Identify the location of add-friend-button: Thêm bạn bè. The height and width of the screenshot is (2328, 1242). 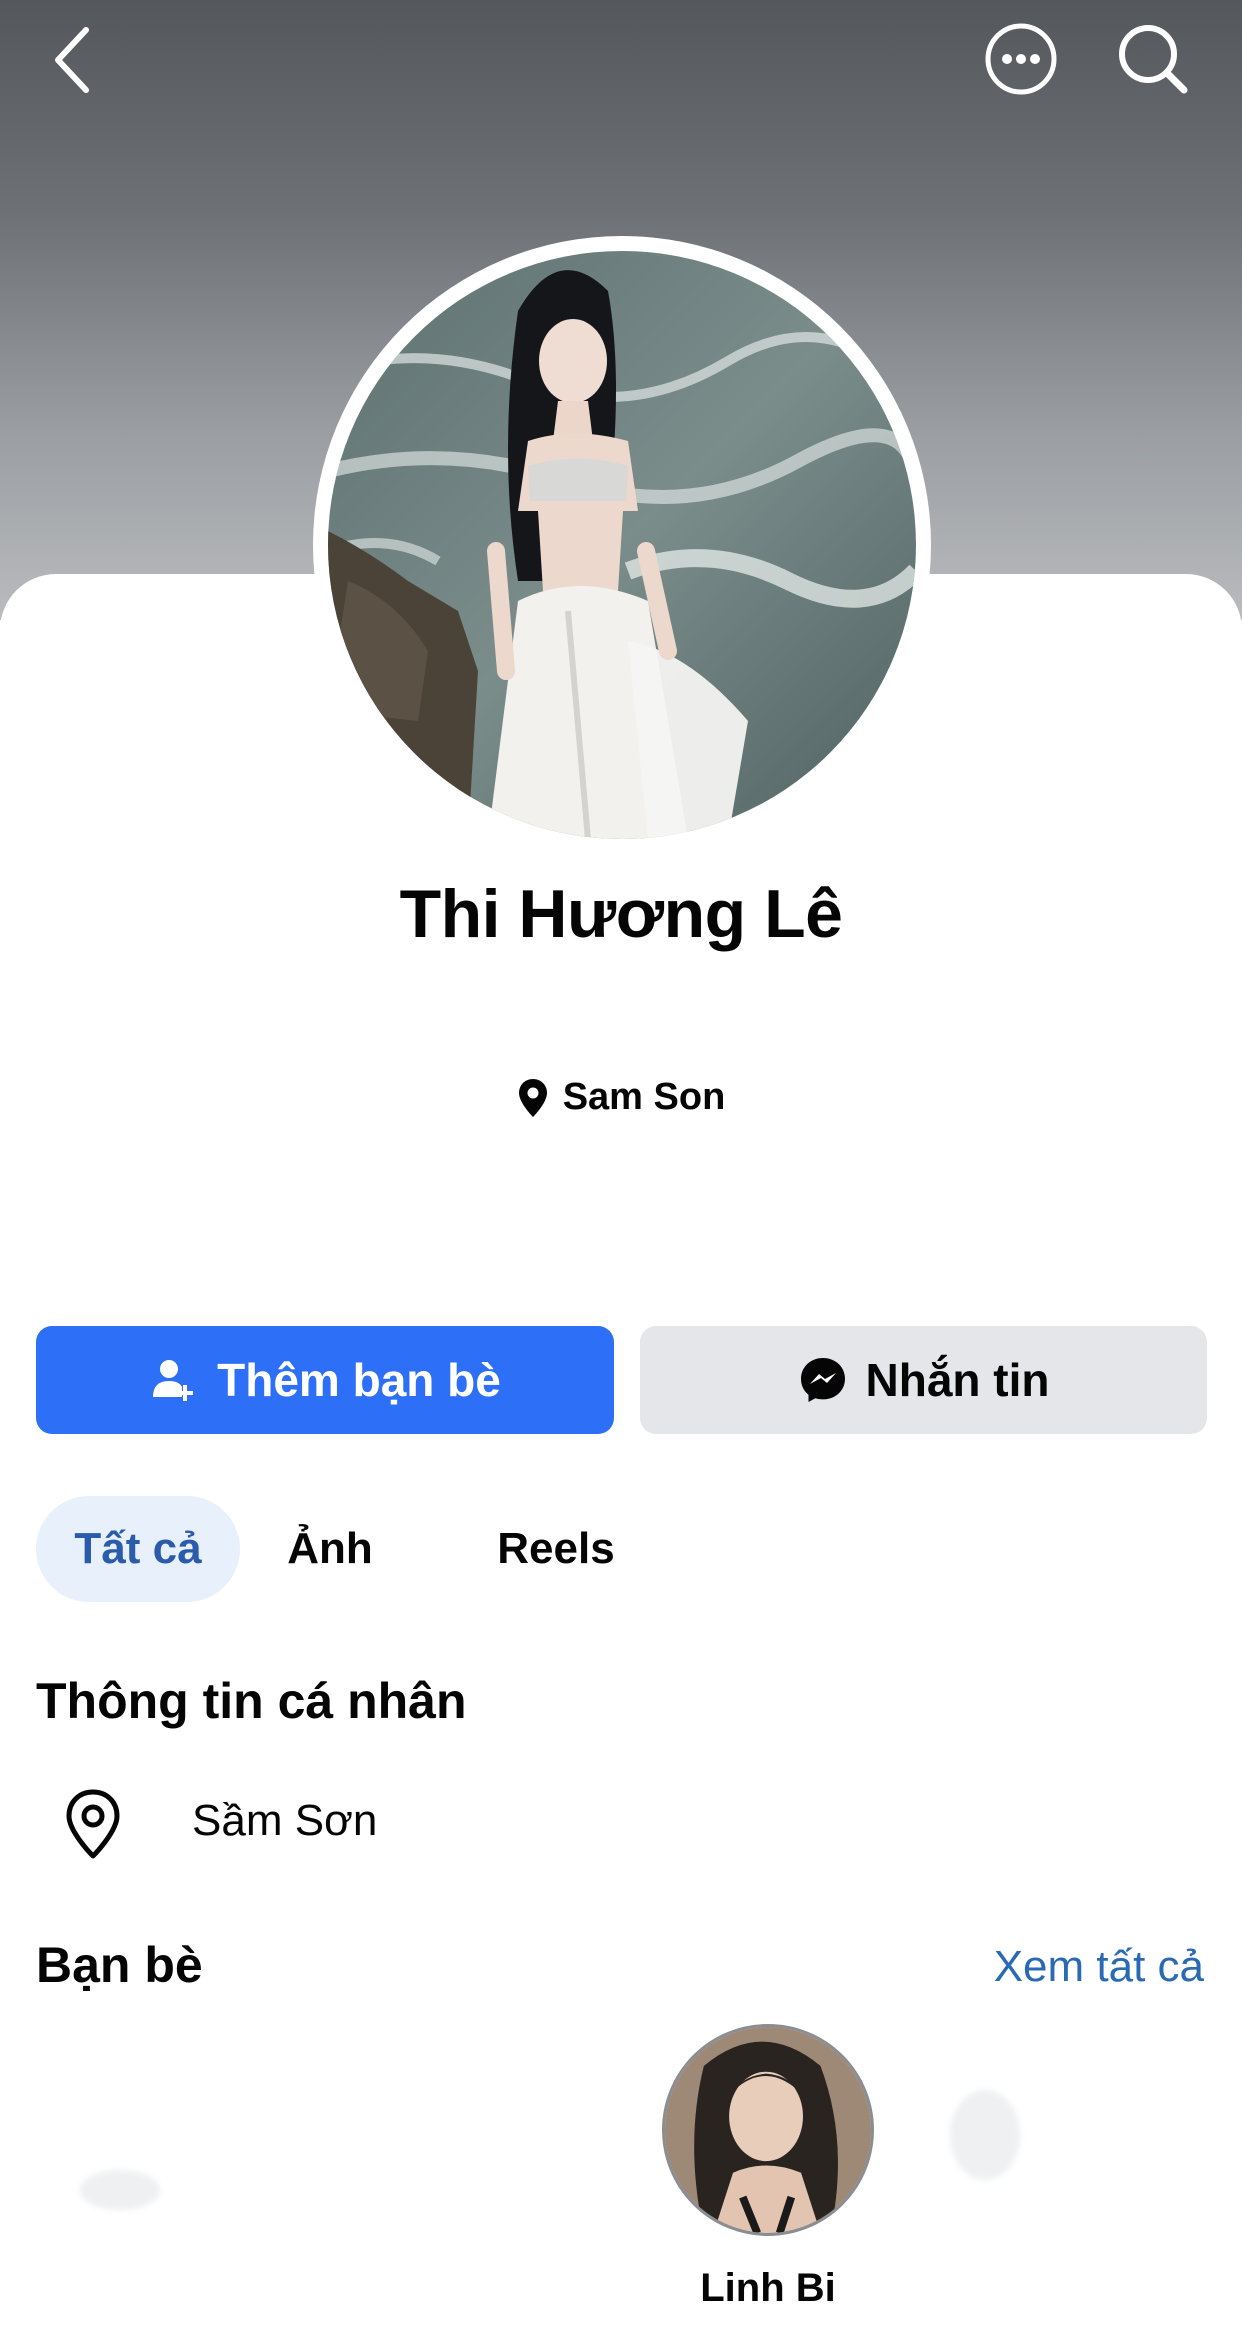
(325, 1380).